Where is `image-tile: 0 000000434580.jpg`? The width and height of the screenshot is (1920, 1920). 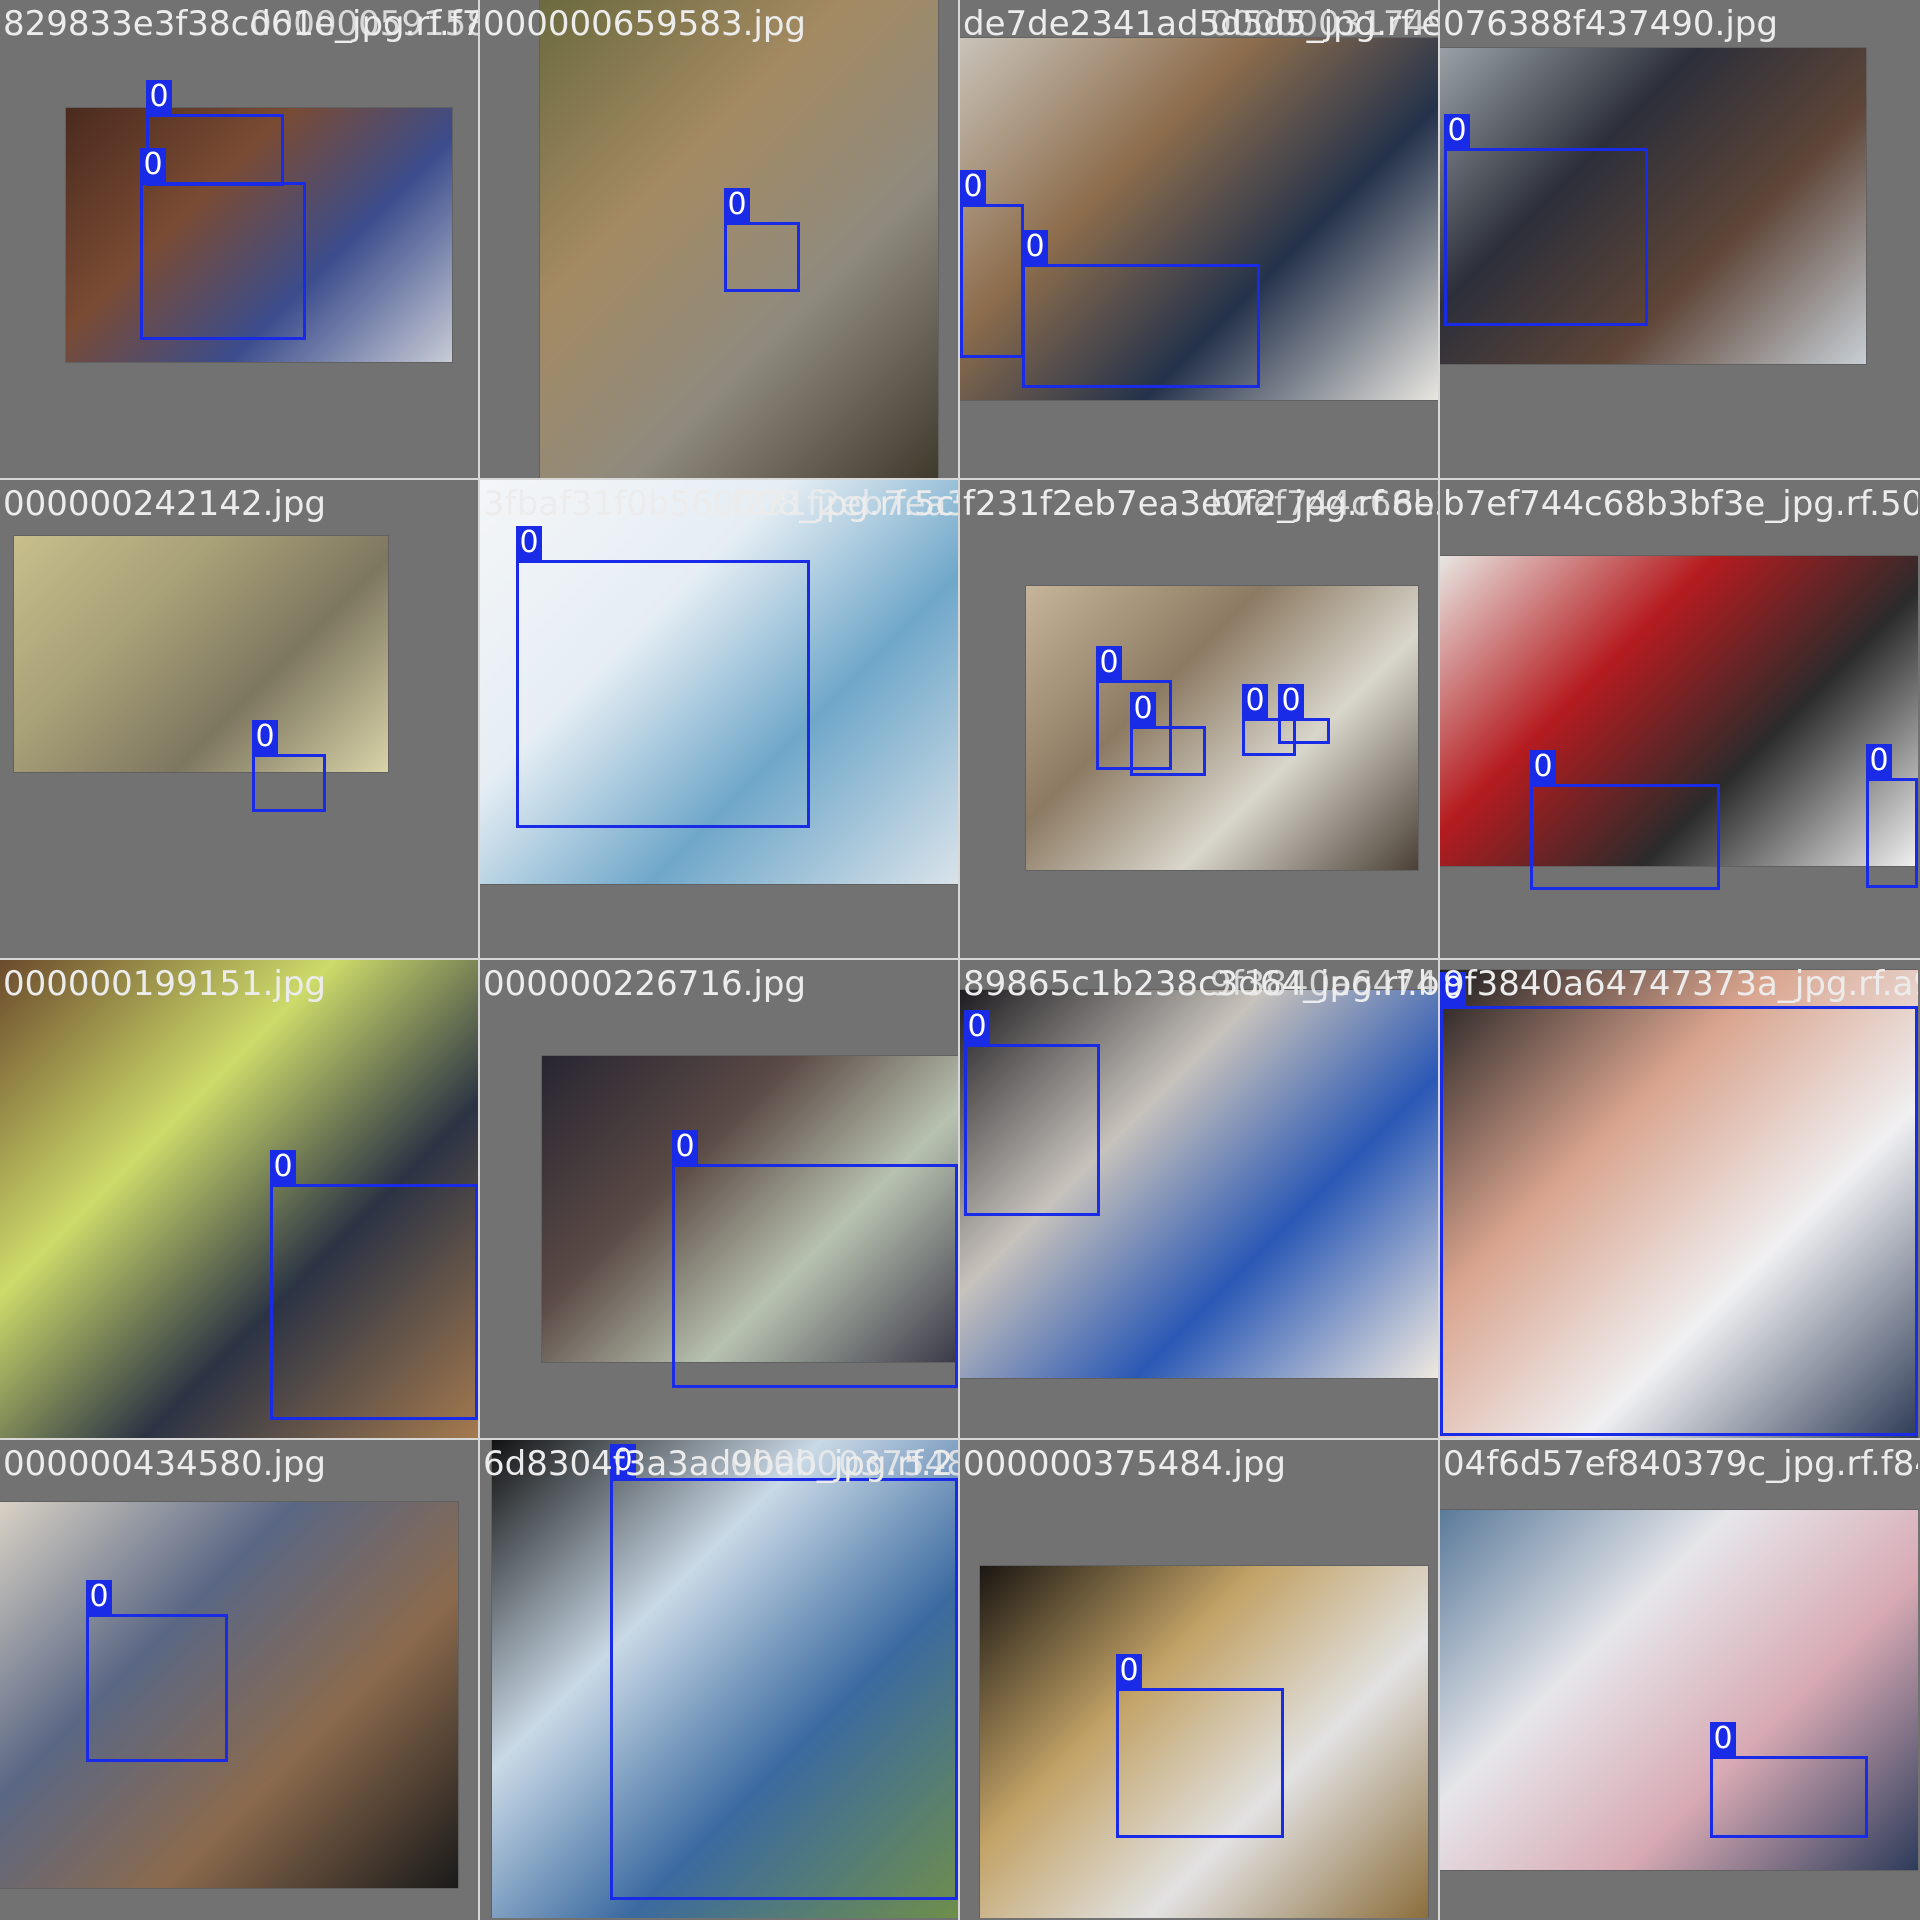 image-tile: 0 000000434580.jpg is located at coordinates (239, 1679).